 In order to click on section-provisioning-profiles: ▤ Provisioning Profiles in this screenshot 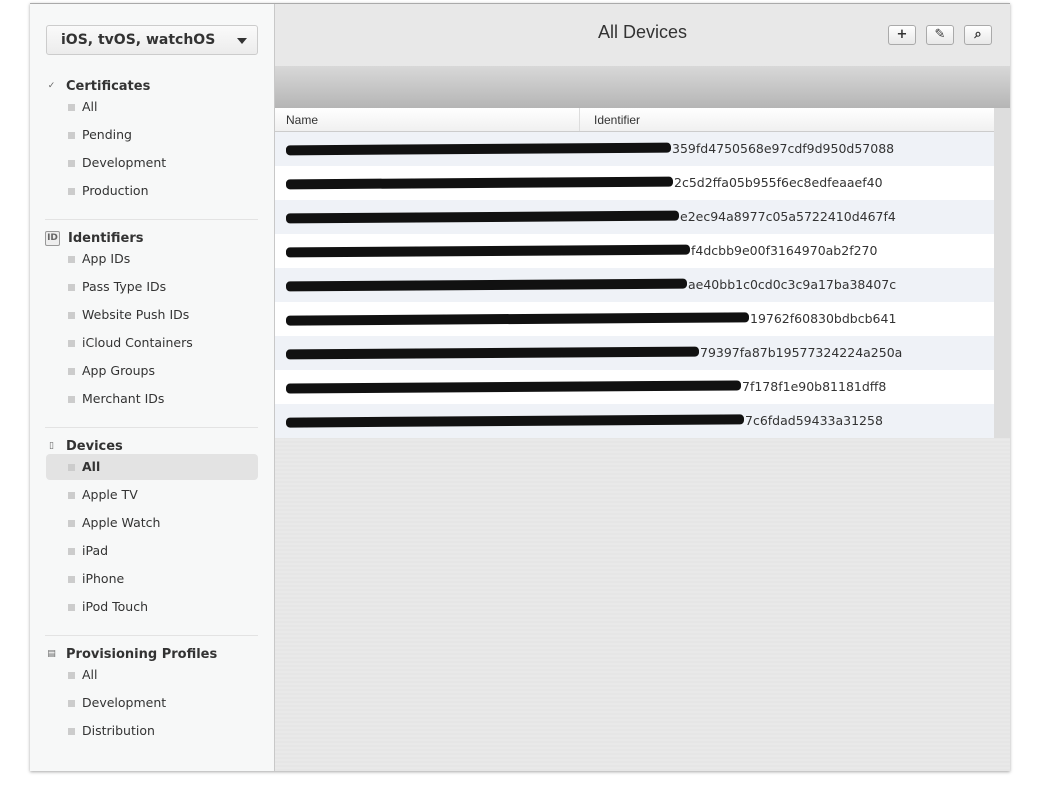, I will do `click(131, 654)`.